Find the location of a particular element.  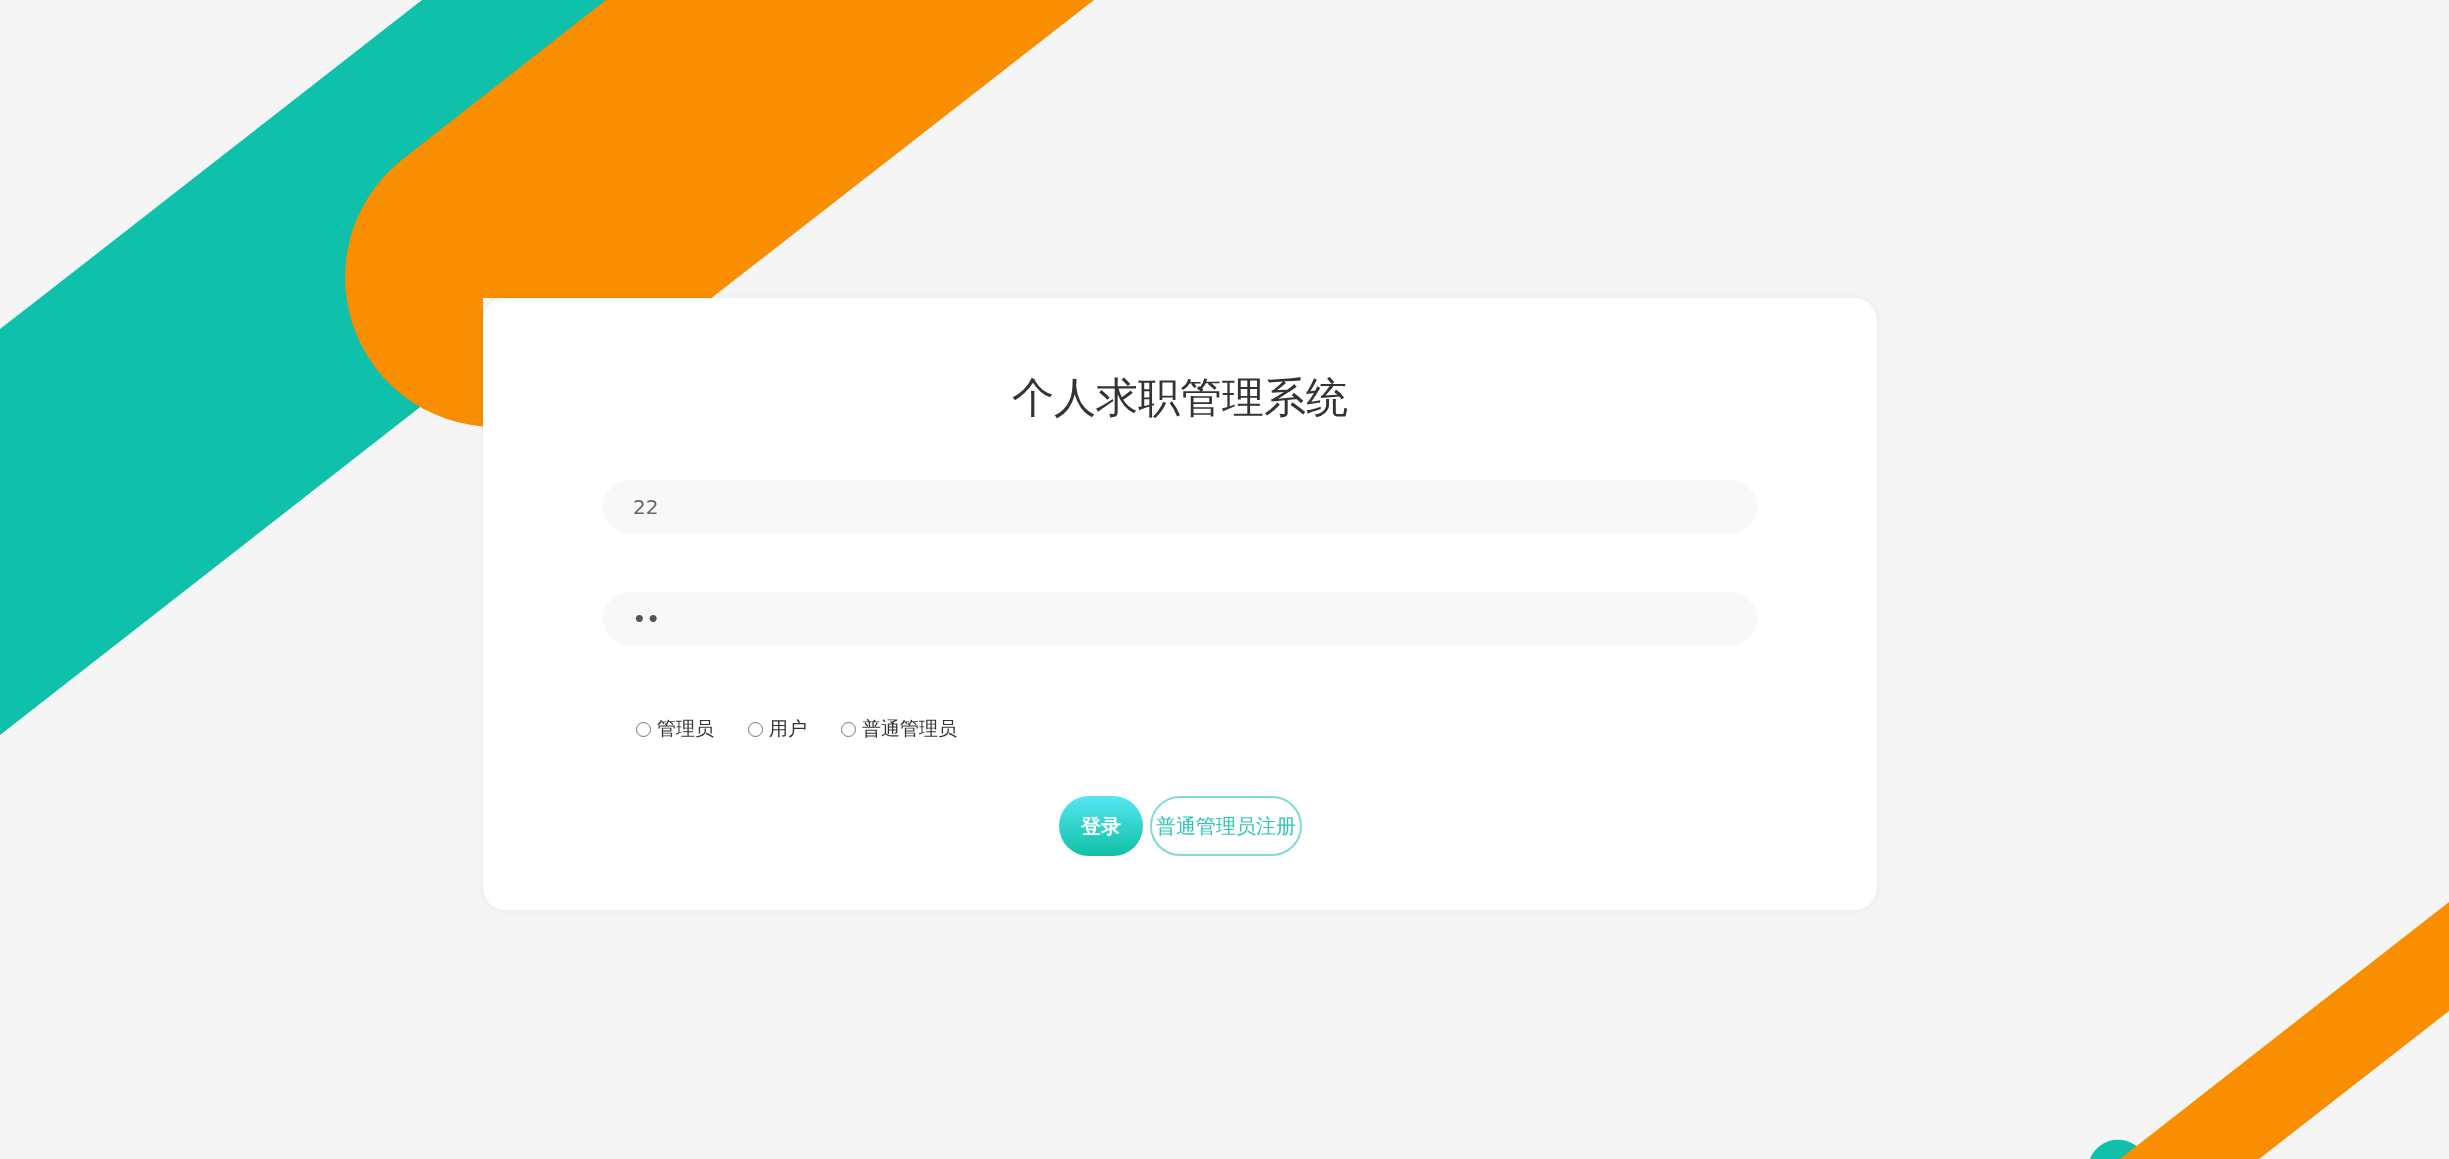

role-label: 普通管理员 is located at coordinates (909, 728).